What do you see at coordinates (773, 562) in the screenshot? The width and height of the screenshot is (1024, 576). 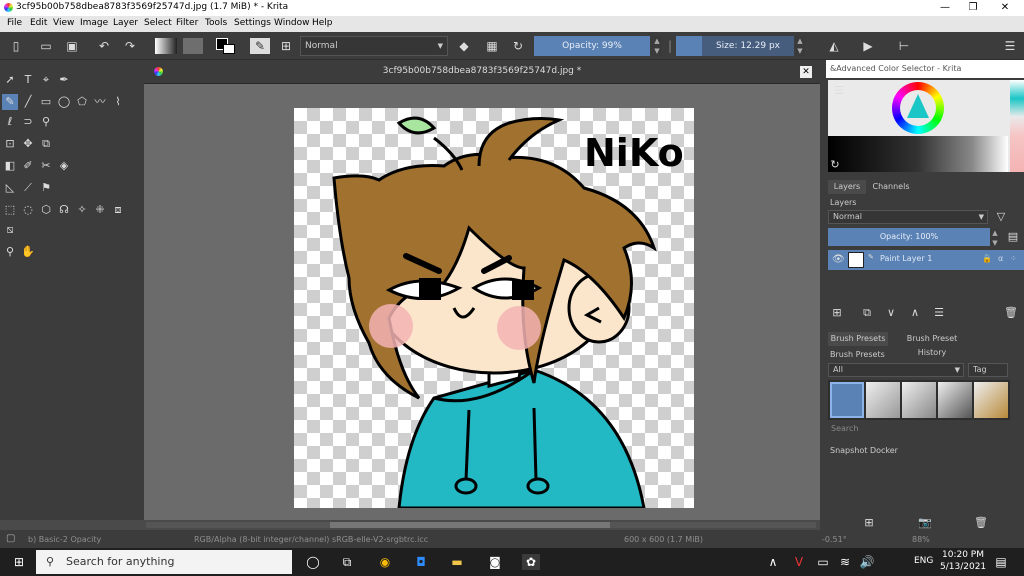 I see `show-hidden-icons-icon: ∧` at bounding box center [773, 562].